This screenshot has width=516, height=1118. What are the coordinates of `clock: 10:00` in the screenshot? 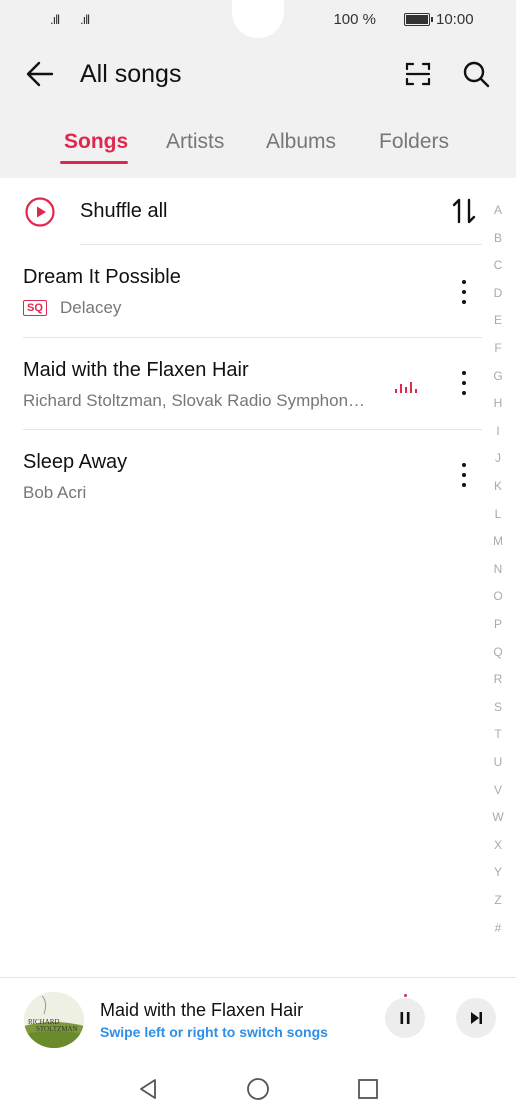 It's located at (455, 19).